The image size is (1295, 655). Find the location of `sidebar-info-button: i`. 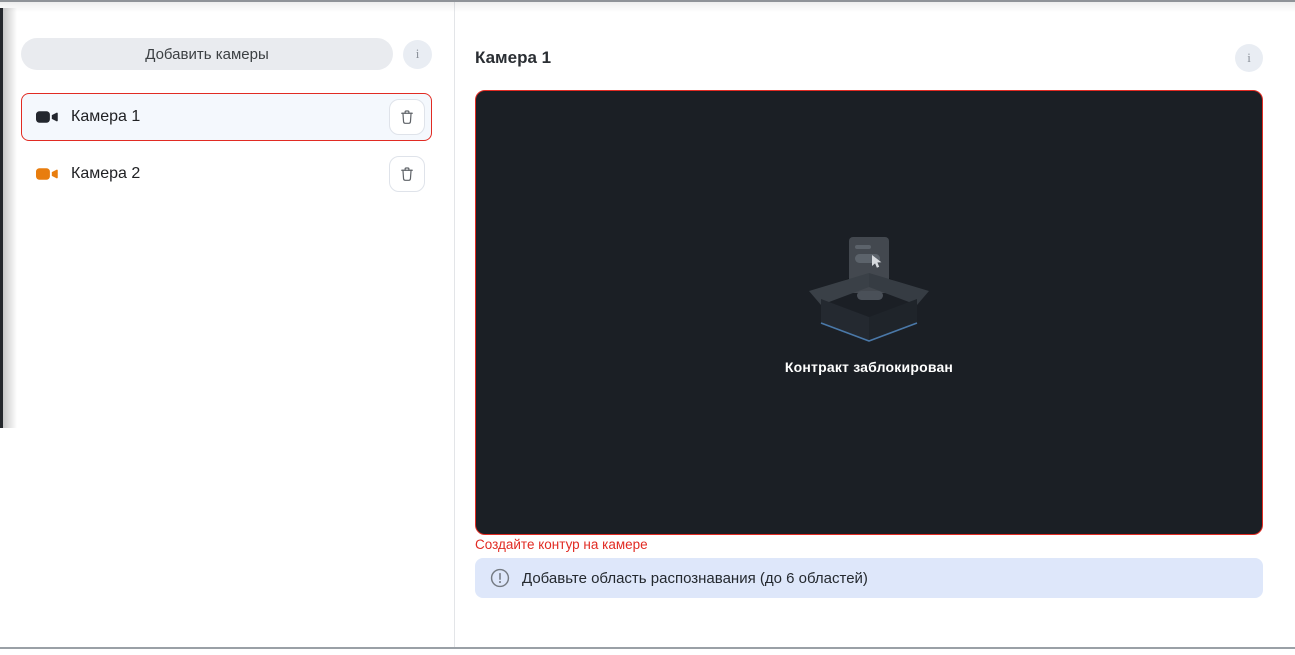

sidebar-info-button: i is located at coordinates (417, 54).